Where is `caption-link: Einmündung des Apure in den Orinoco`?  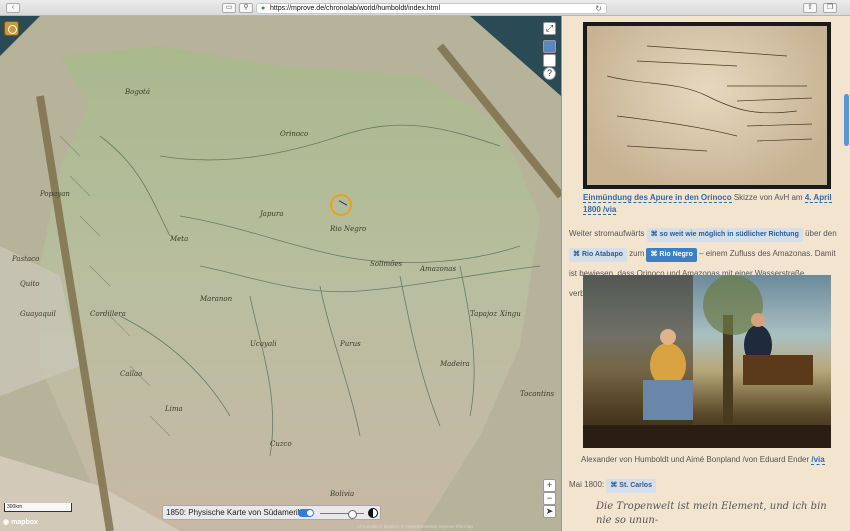
caption-link: Einmündung des Apure in den Orinoco is located at coordinates (657, 198).